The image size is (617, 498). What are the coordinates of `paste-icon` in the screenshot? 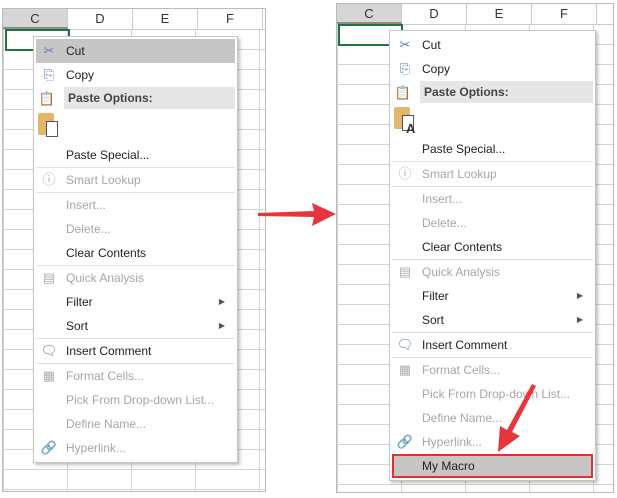 It's located at (48, 125).